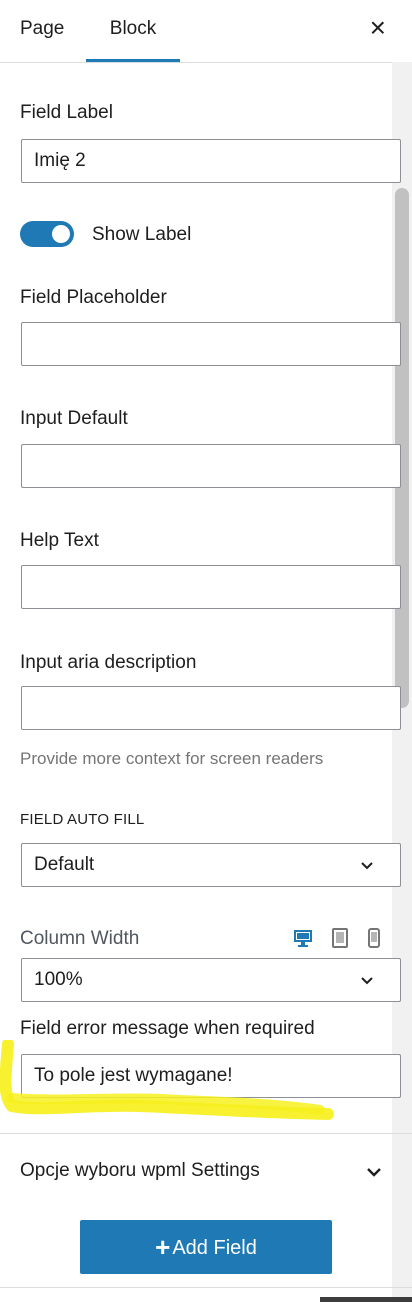 This screenshot has height=1302, width=412. I want to click on device-switcher, so click(331, 938).